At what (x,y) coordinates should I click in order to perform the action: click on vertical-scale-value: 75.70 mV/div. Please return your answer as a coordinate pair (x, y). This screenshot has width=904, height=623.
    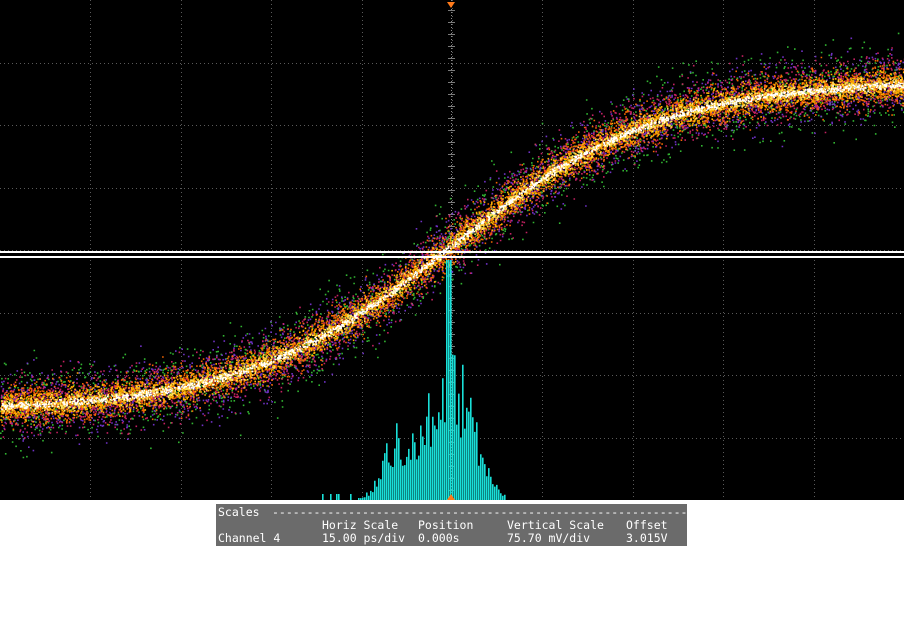
    Looking at the image, I should click on (549, 538).